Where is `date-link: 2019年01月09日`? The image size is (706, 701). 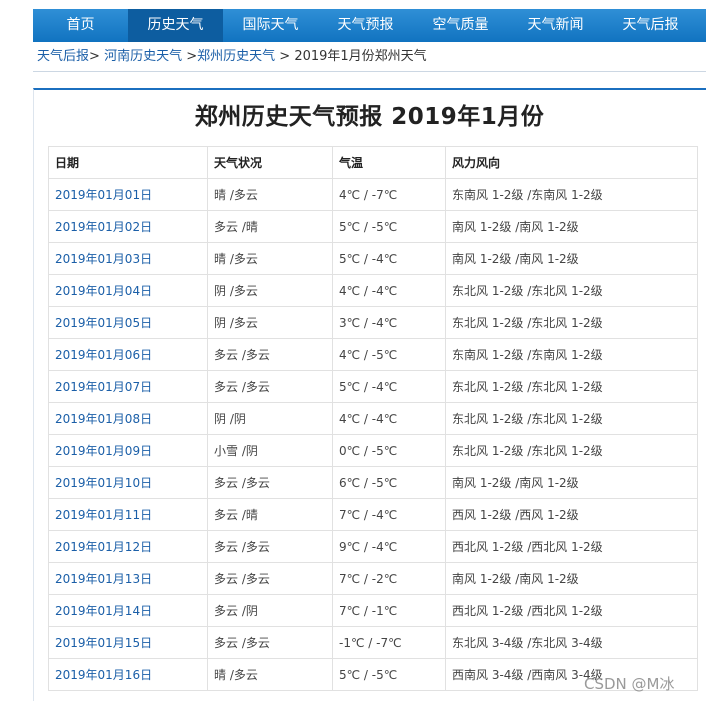
date-link: 2019年01月09日 is located at coordinates (103, 451).